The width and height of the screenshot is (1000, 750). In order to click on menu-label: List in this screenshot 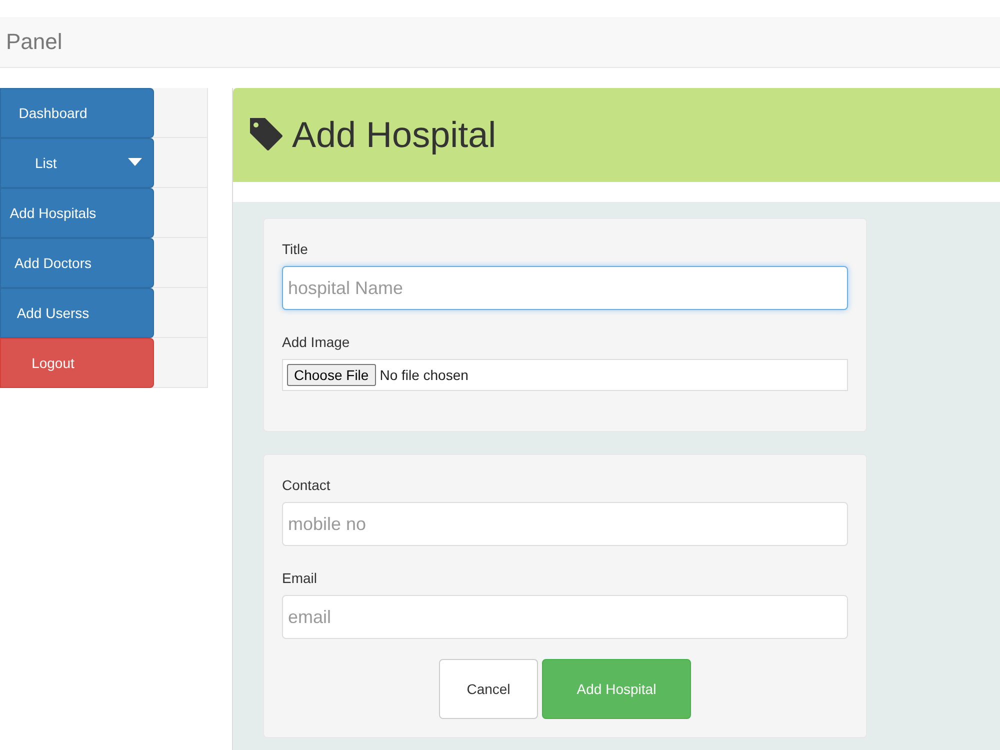, I will do `click(46, 163)`.